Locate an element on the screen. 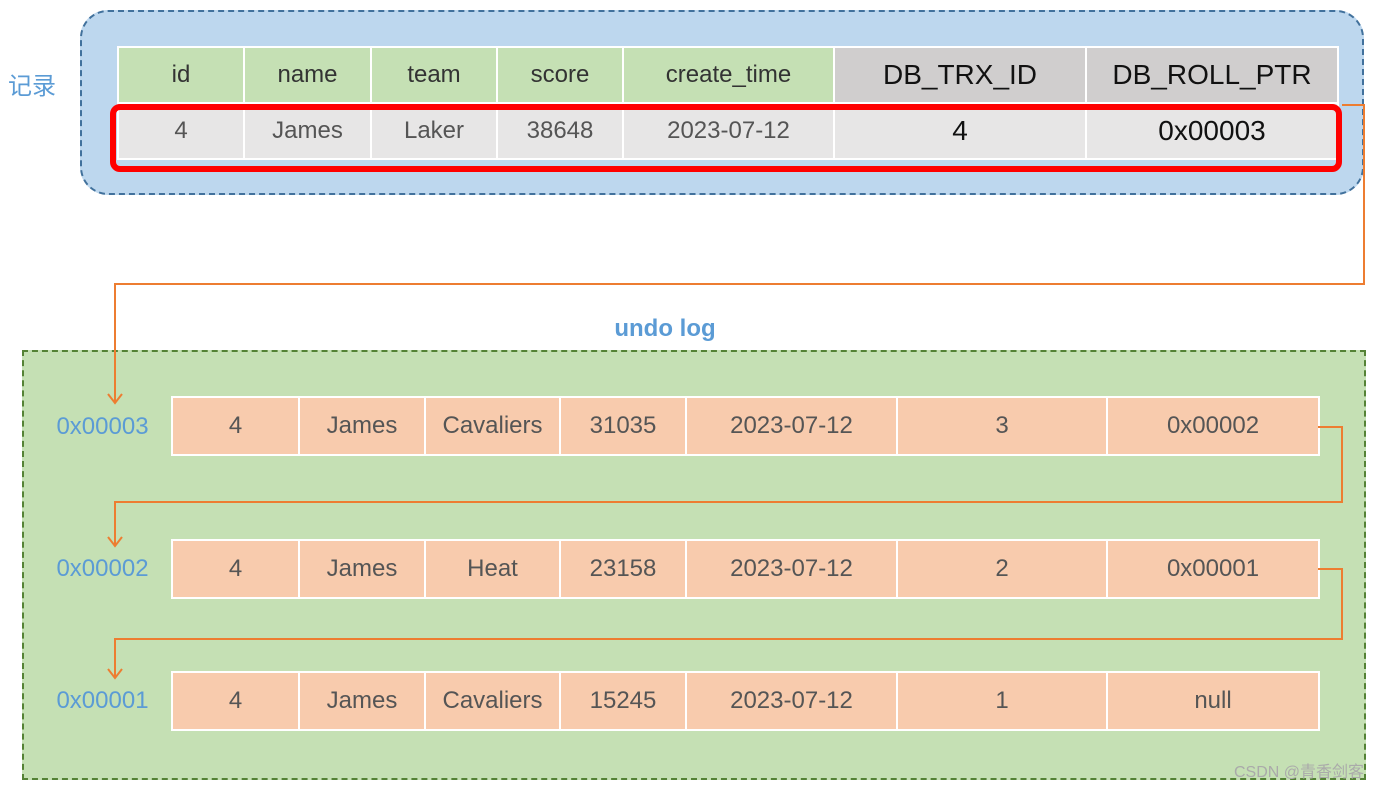 This screenshot has height=790, width=1380. roll-ptr-arrow-0x00002-to-0x00001 is located at coordinates (728, 622).